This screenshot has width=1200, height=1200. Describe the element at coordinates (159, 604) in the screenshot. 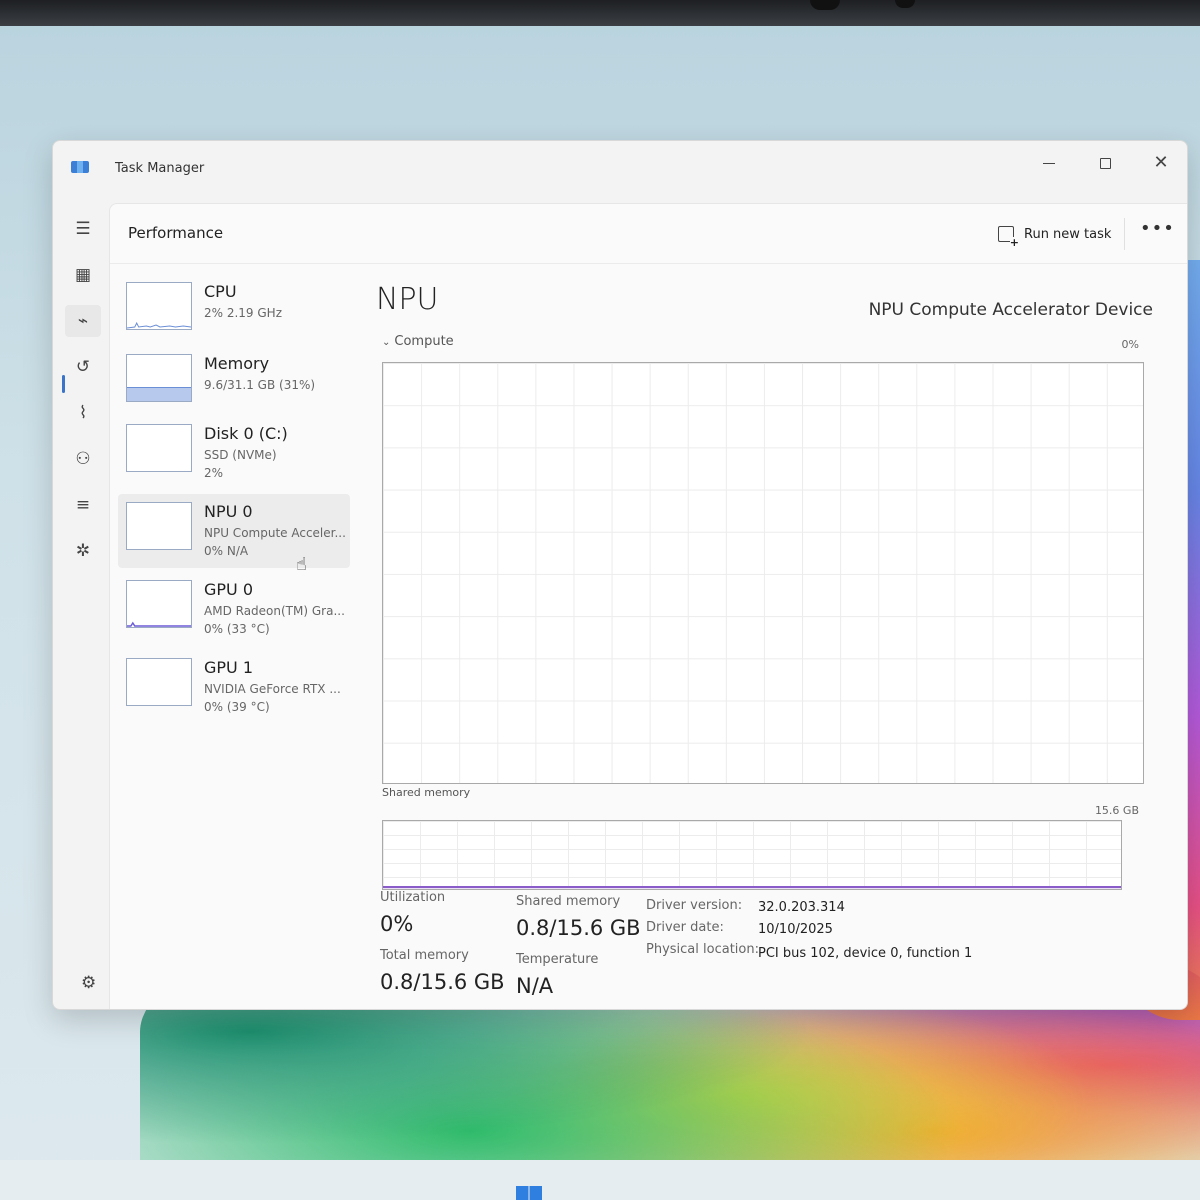

I see `gpu0-thumbnail-graph` at that location.